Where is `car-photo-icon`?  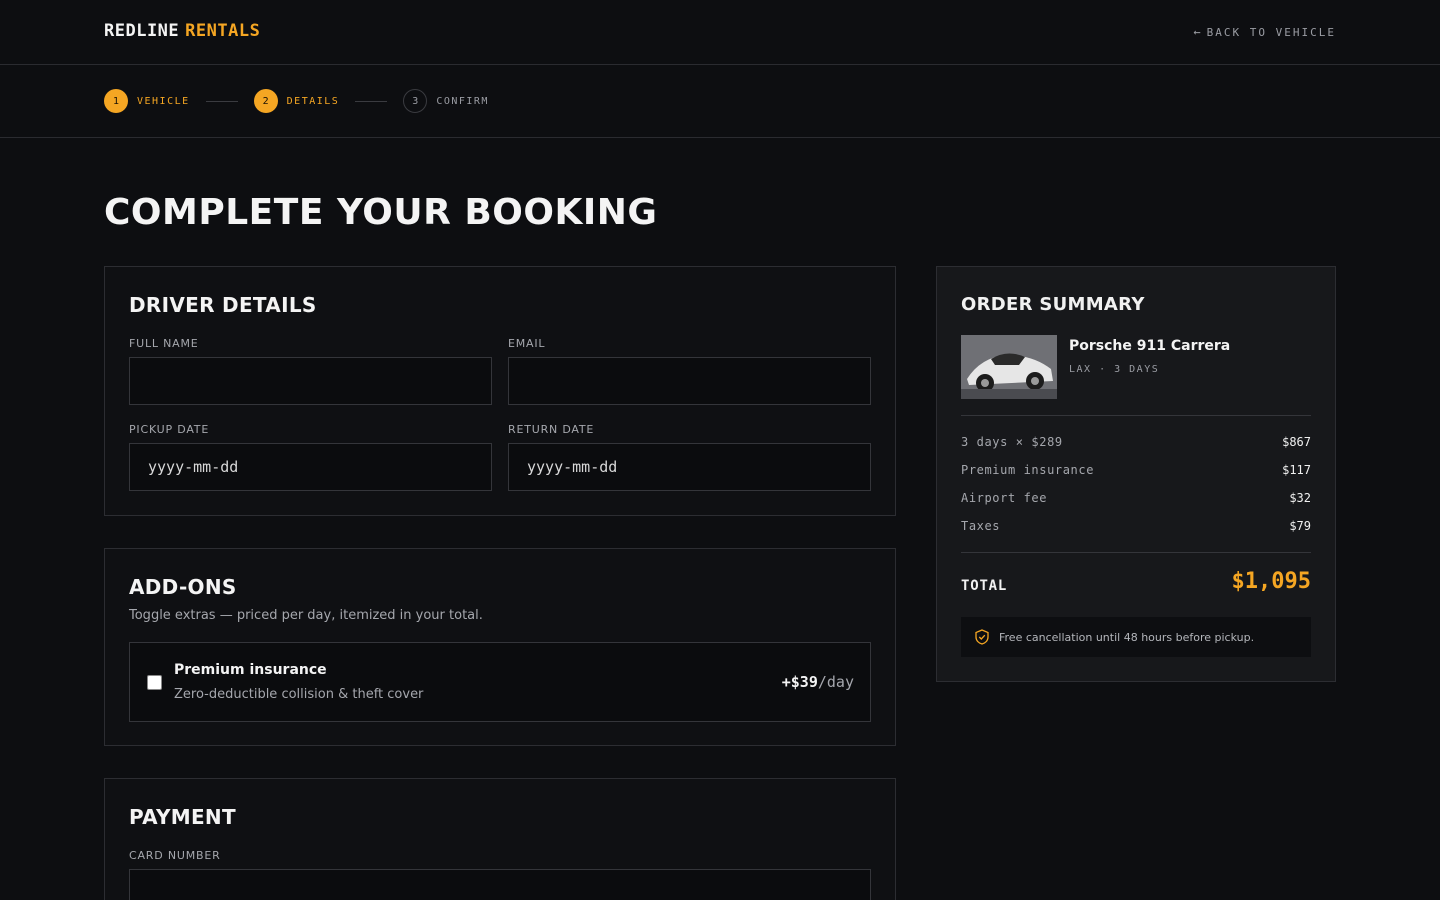 car-photo-icon is located at coordinates (1009, 367).